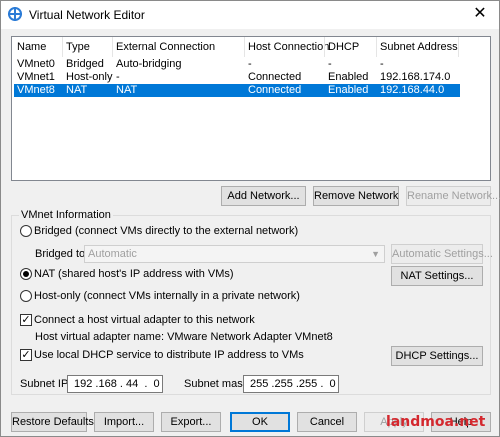  What do you see at coordinates (218, 384) in the screenshot?
I see `subnet-mask-label: Subnet mask:` at bounding box center [218, 384].